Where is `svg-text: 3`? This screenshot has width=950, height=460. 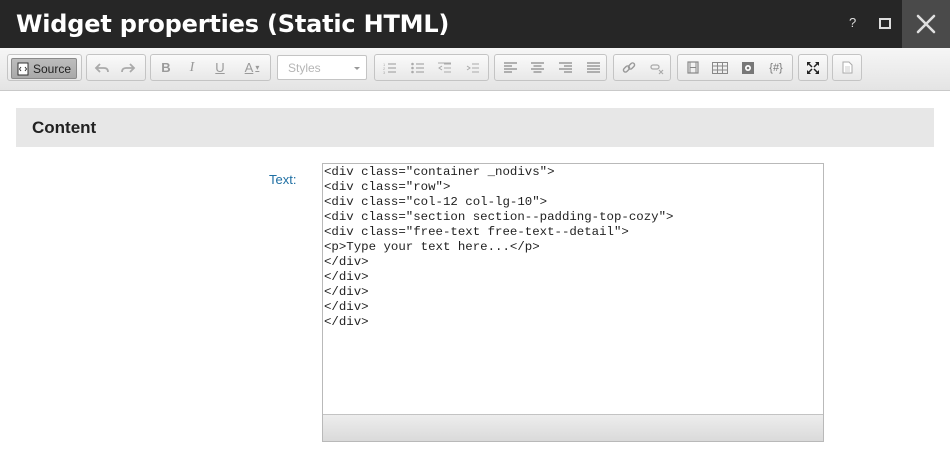
svg-text: 3 is located at coordinates (384, 72).